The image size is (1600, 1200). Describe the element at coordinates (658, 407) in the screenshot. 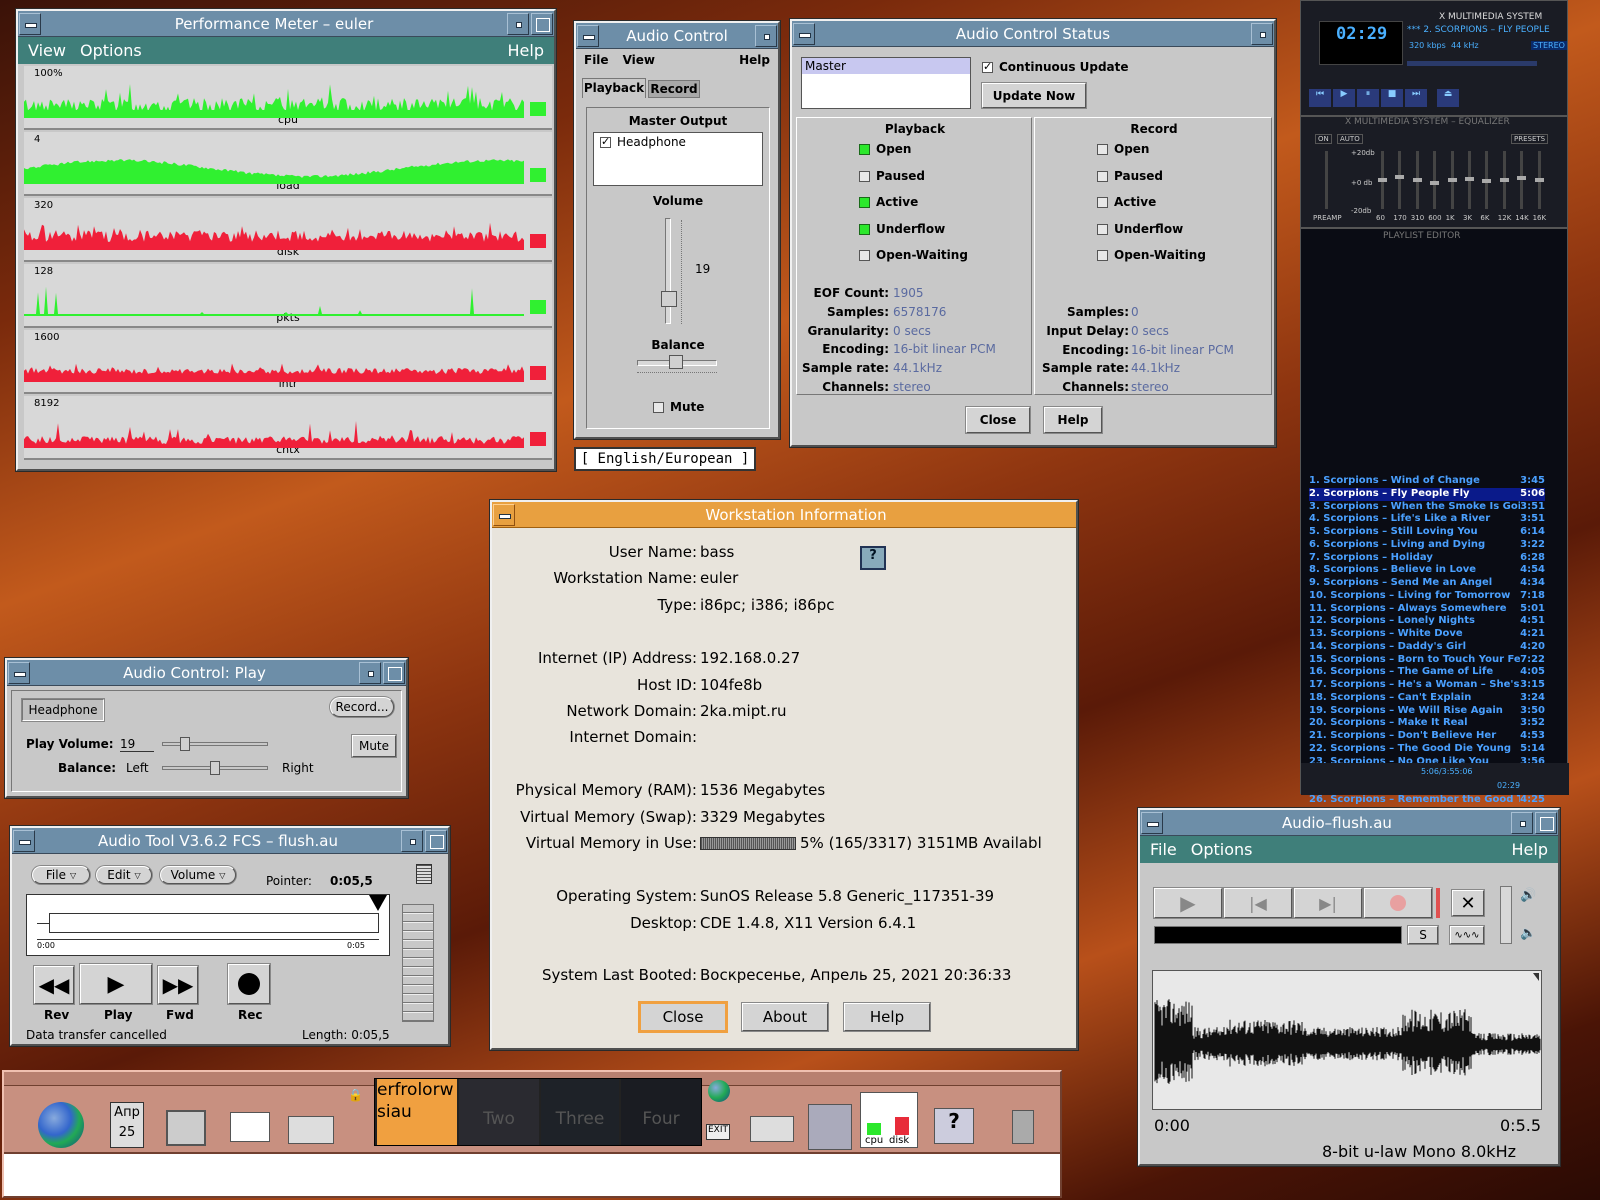

I see `mute-checkbox` at that location.